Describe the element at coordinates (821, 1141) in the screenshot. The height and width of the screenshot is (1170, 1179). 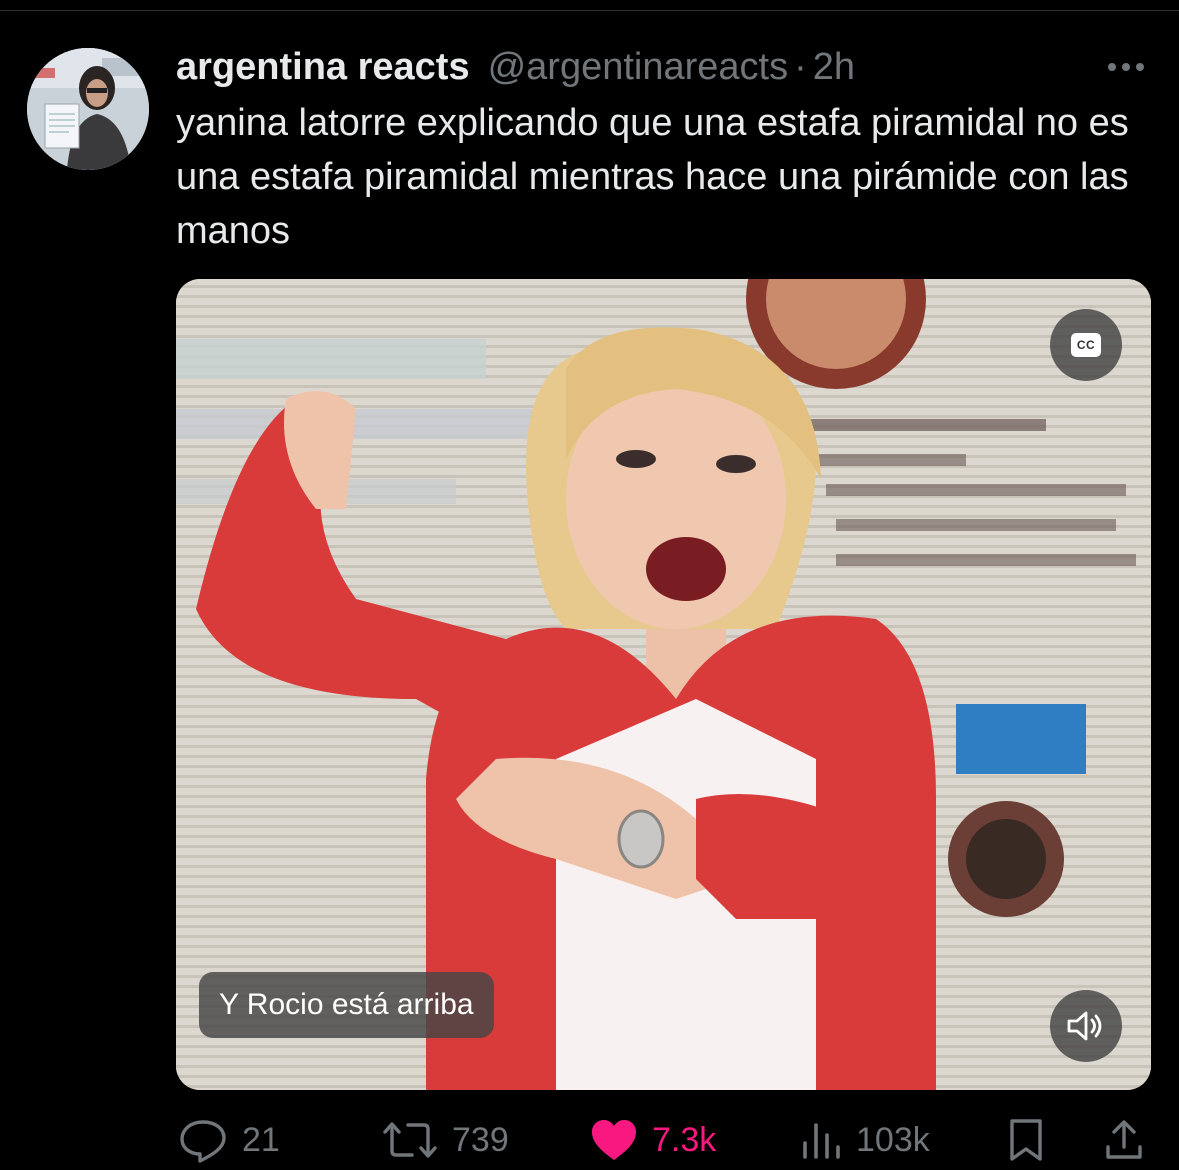
I see `views-icon` at that location.